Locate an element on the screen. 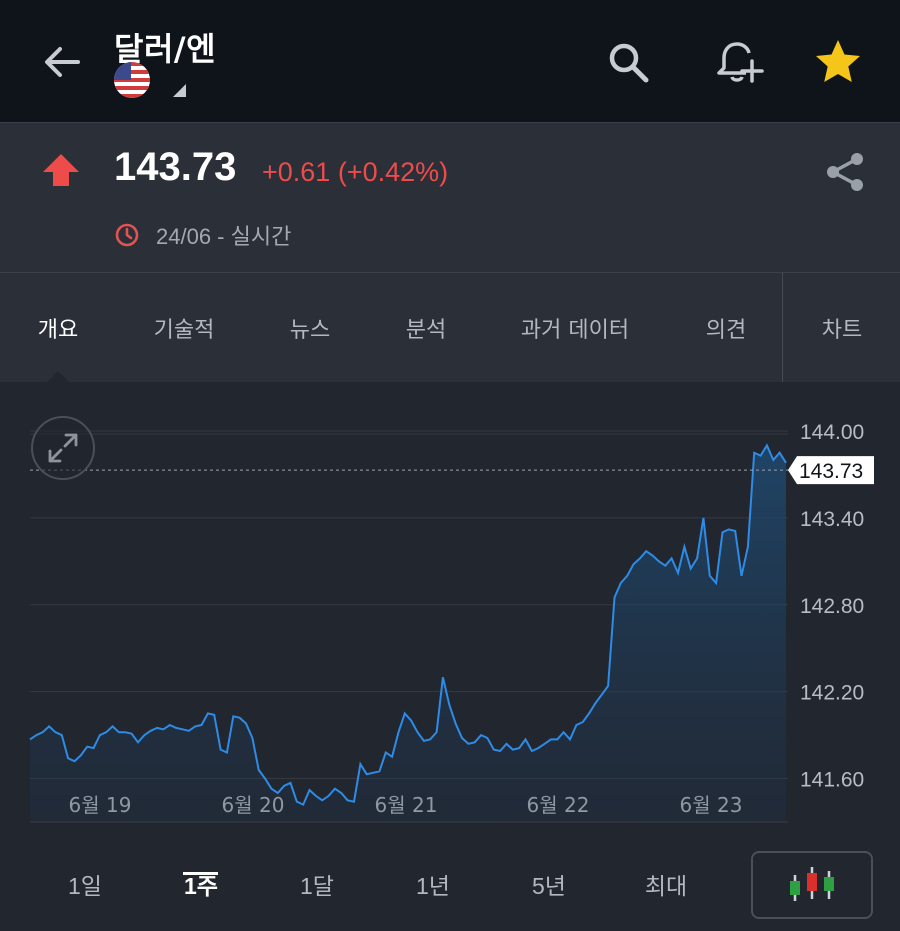  search-button is located at coordinates (628, 62).